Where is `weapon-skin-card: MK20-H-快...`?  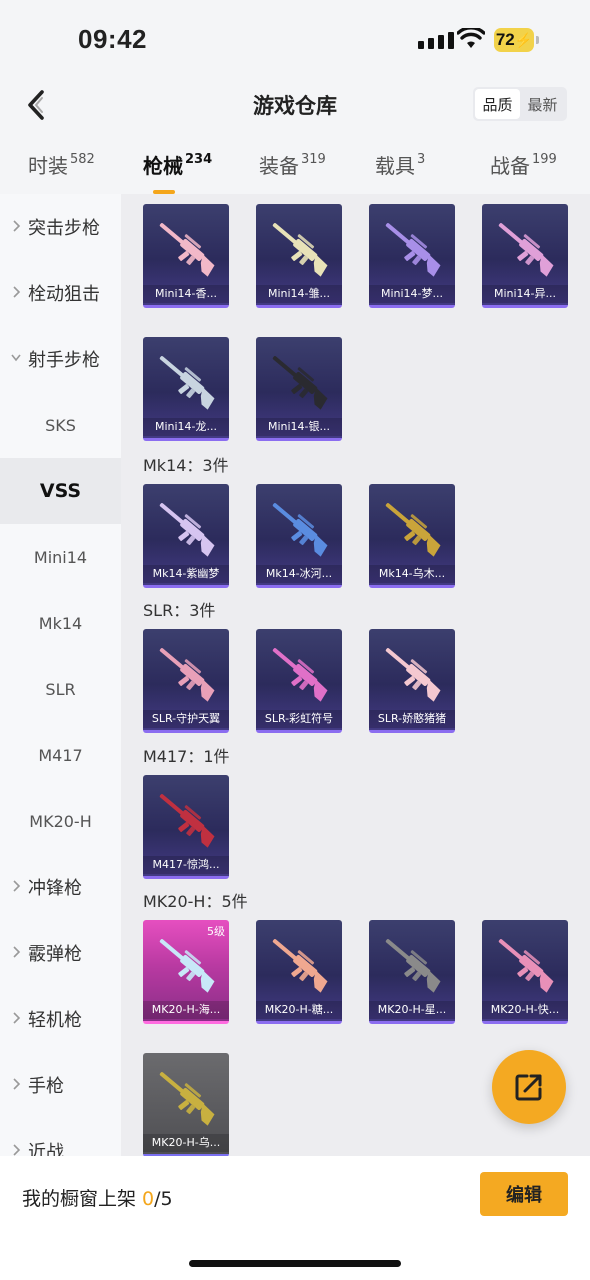
weapon-skin-card: MK20-H-快... is located at coordinates (525, 972).